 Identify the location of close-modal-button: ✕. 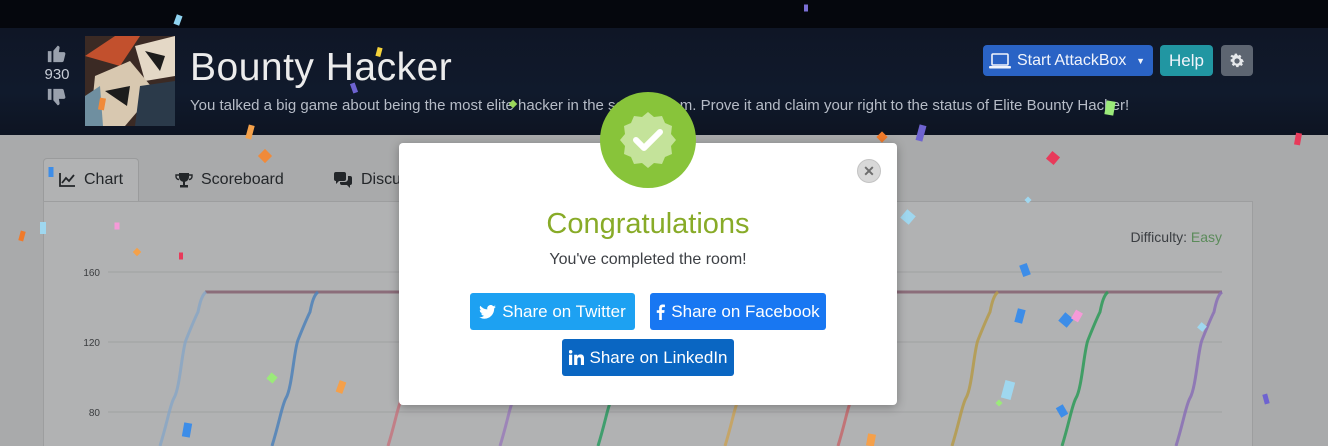
(869, 171).